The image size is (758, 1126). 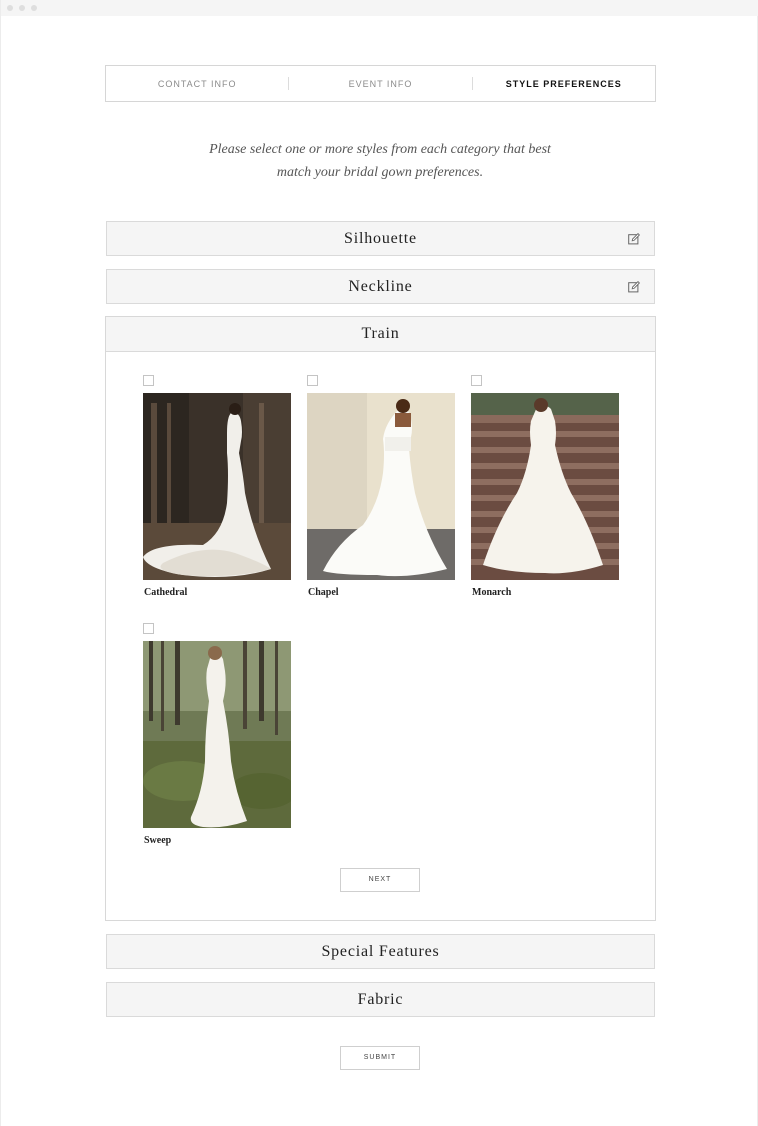 What do you see at coordinates (380, 1058) in the screenshot?
I see `submit-button: SUBMIT` at bounding box center [380, 1058].